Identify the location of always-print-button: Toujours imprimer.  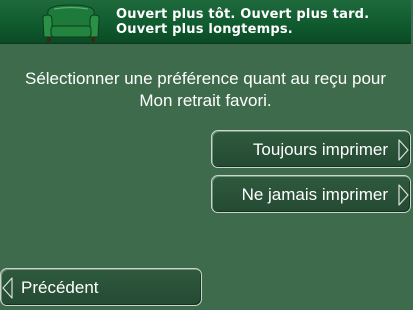
(311, 149).